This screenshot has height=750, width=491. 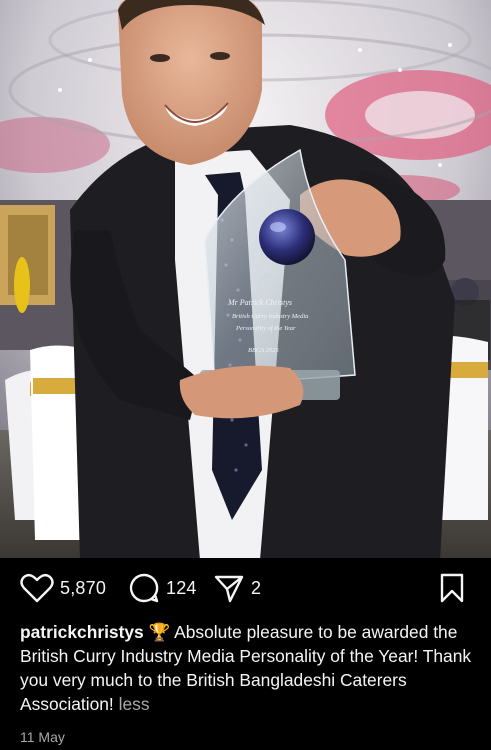 What do you see at coordinates (42, 737) in the screenshot?
I see `post-date: 11 May` at bounding box center [42, 737].